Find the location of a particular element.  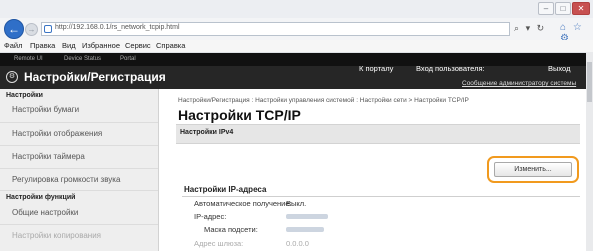

sidebar-item-general: Общие настройки is located at coordinates (45, 212).